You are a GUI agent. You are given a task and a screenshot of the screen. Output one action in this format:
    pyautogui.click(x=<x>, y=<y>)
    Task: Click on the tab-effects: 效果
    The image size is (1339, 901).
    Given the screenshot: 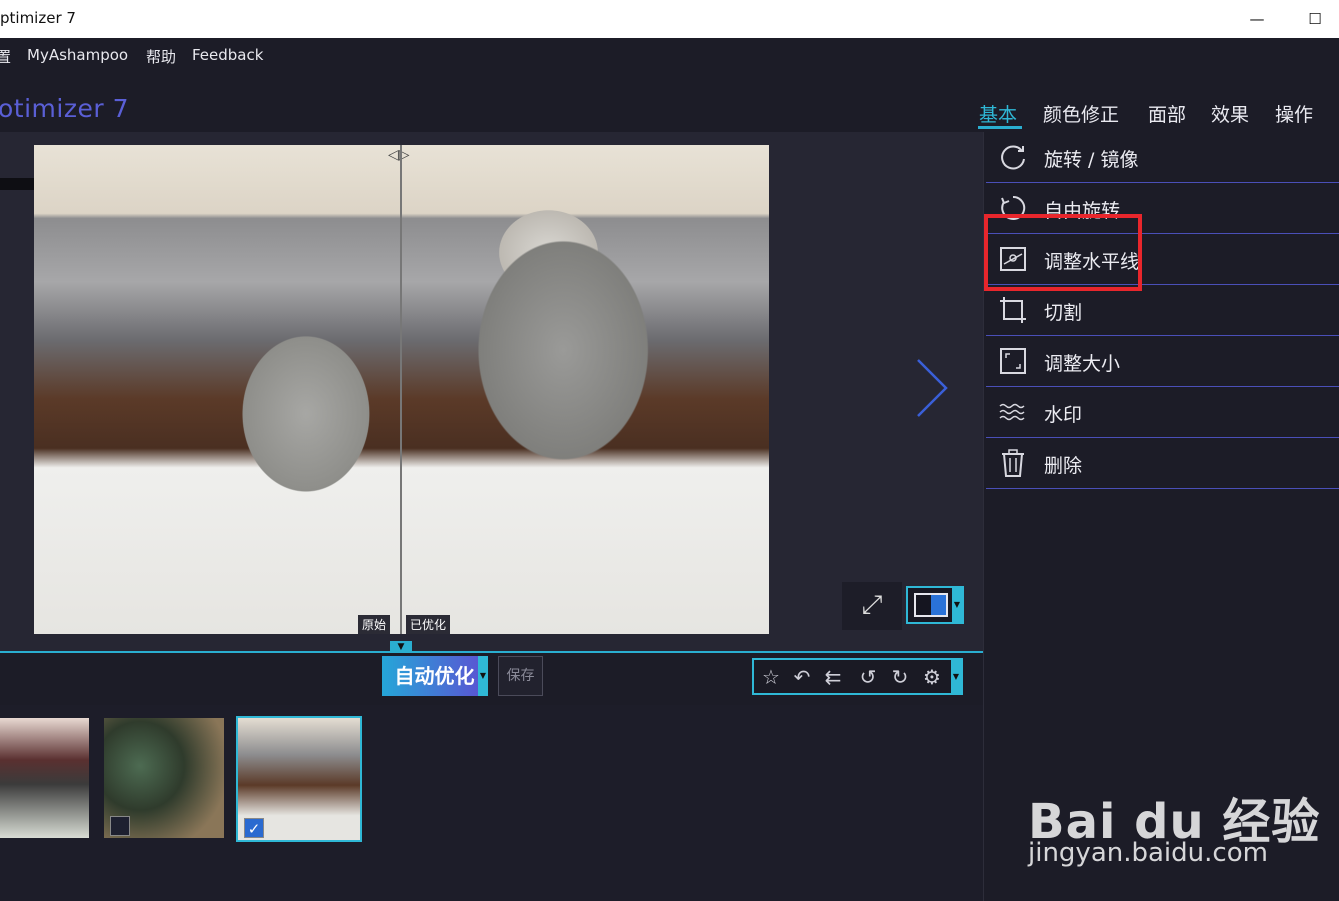 What is the action you would take?
    pyautogui.click(x=1230, y=113)
    